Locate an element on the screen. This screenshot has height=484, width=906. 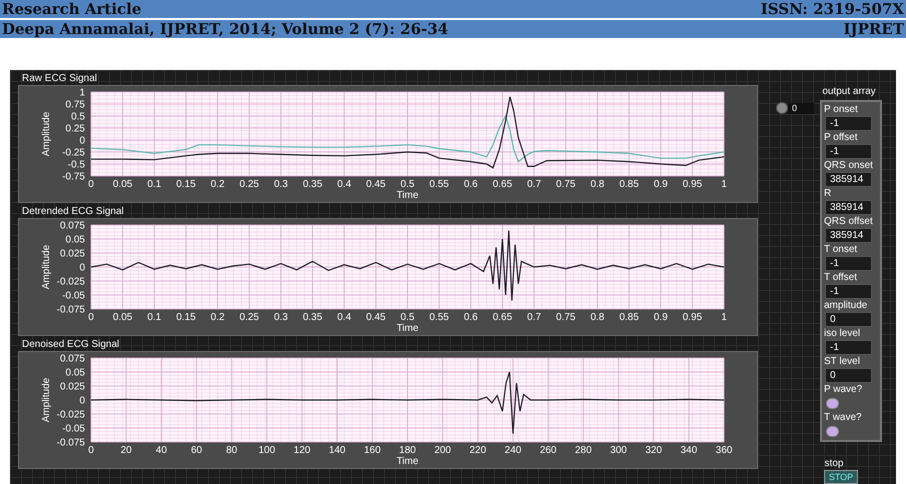
axis-tick-label: 0.85 is located at coordinates (629, 317).